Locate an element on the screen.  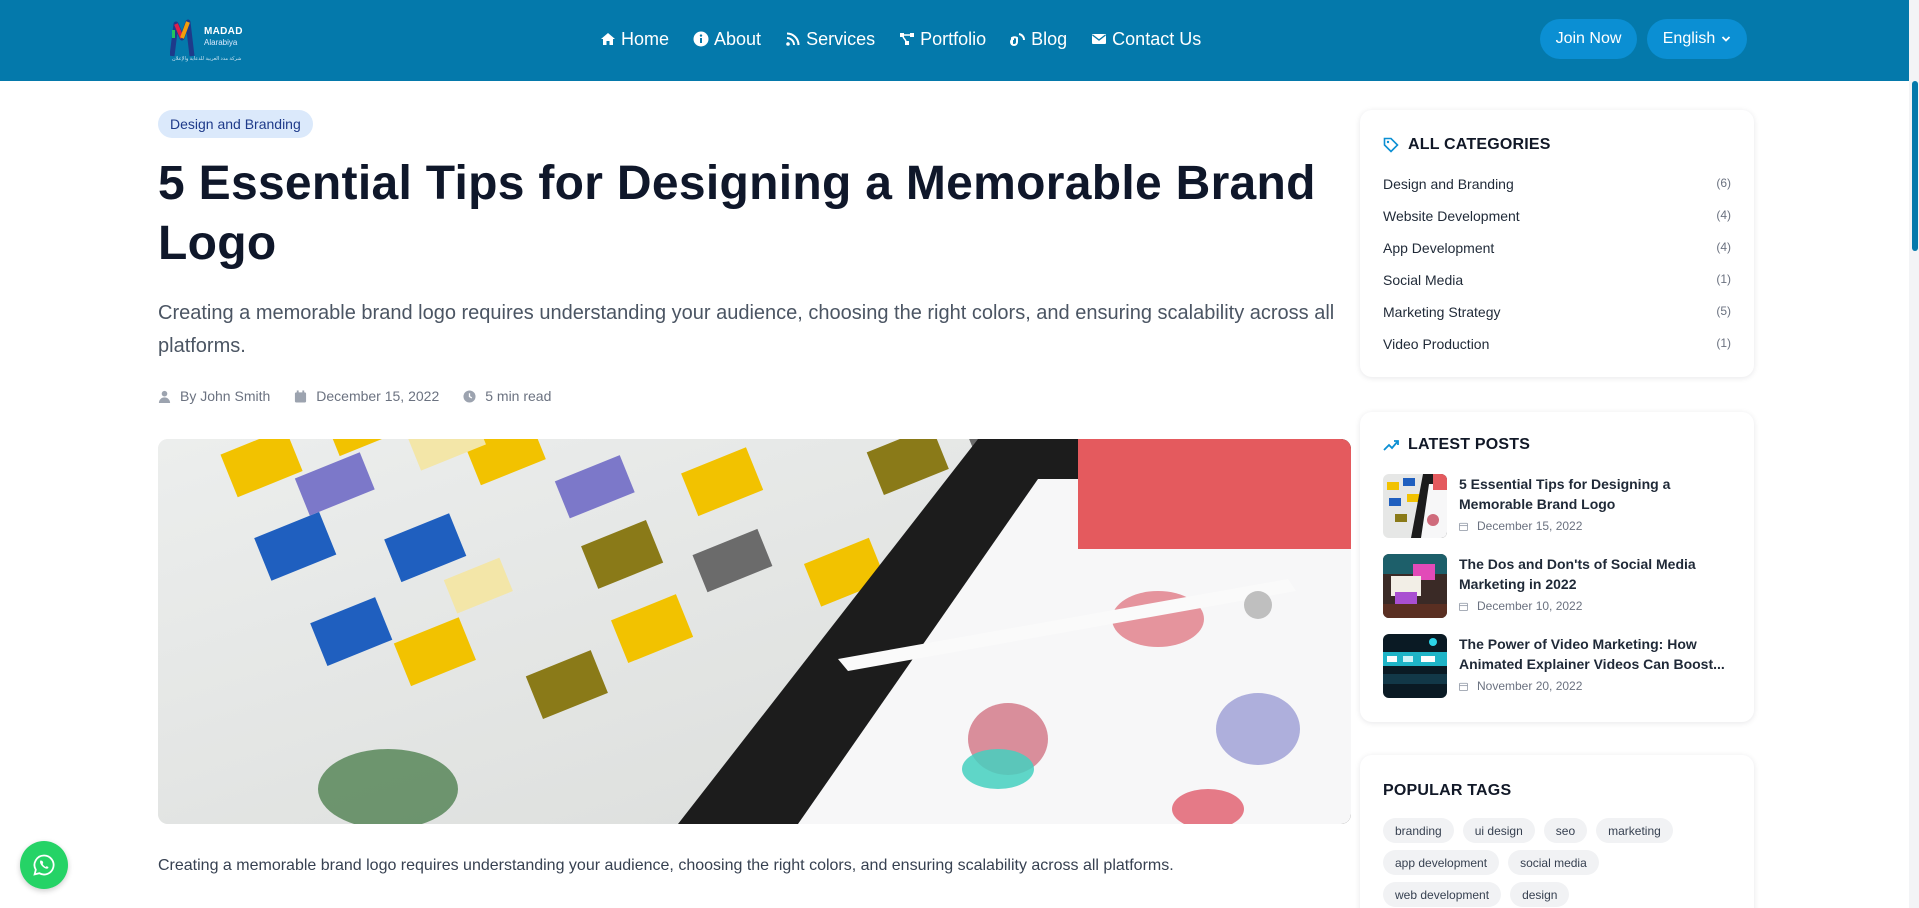
latest-post-date: December 15, 2022 is located at coordinates (1520, 526).